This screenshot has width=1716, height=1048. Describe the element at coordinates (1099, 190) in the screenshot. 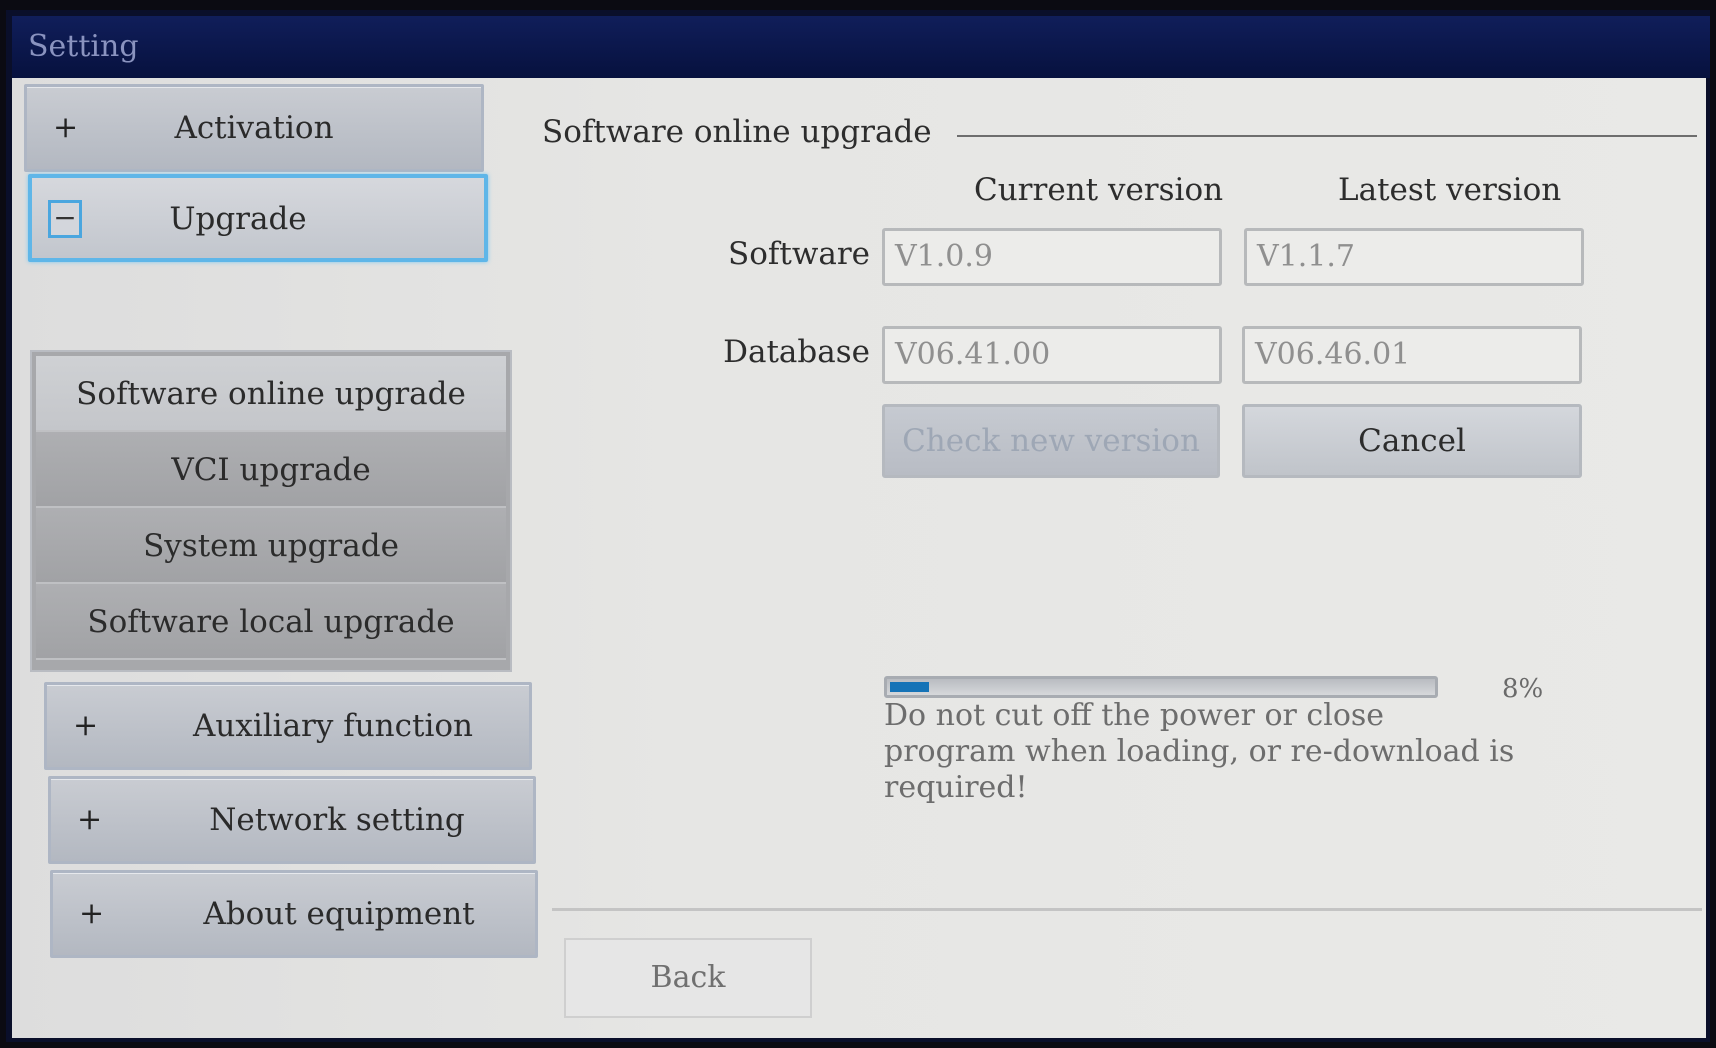

I see `column-header-current-version: Current version` at that location.